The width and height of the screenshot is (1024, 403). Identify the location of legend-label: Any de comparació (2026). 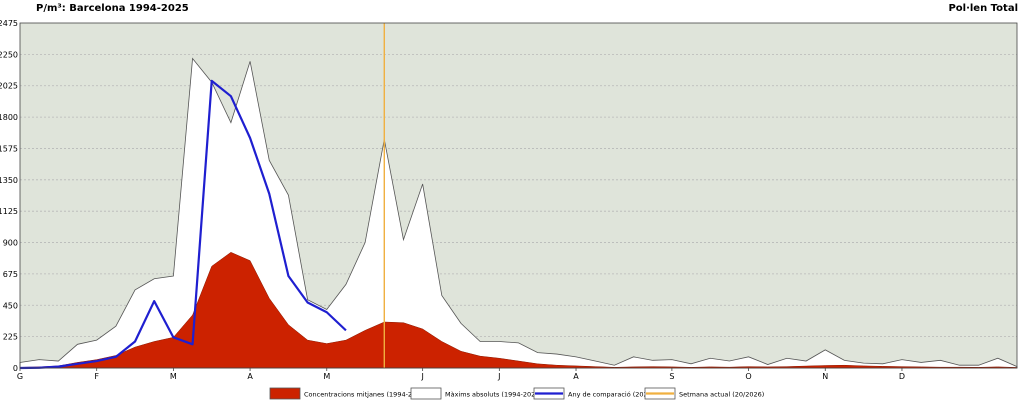
(611, 395).